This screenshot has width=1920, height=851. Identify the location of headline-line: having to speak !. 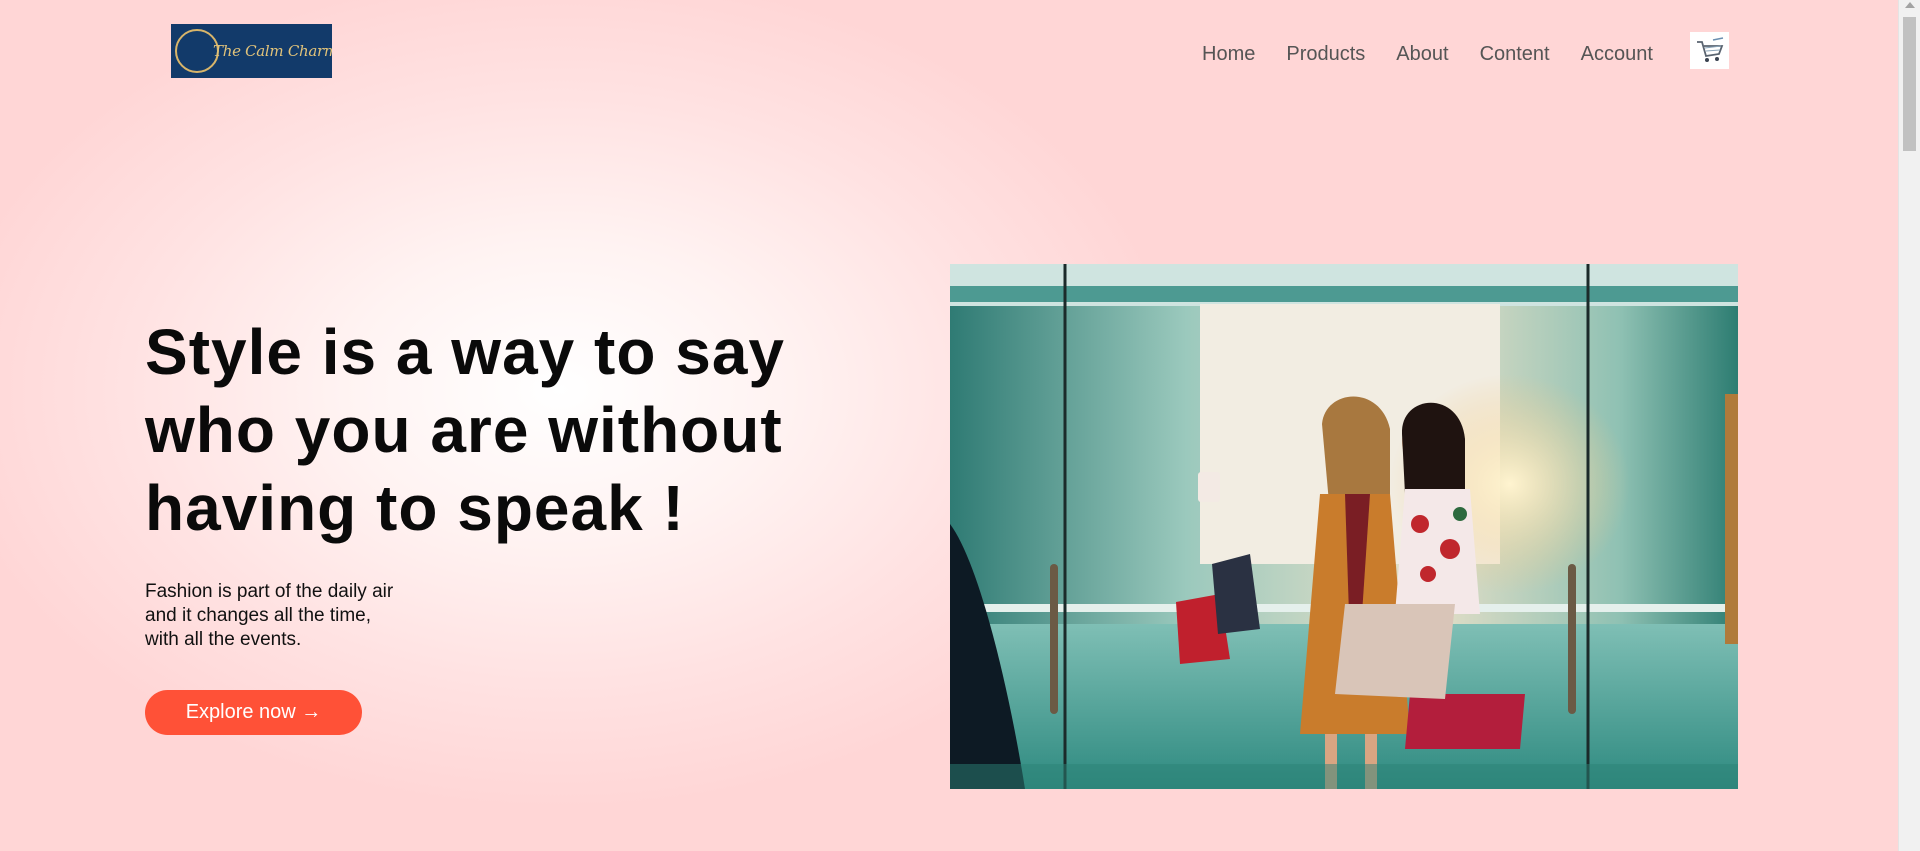
(415, 508).